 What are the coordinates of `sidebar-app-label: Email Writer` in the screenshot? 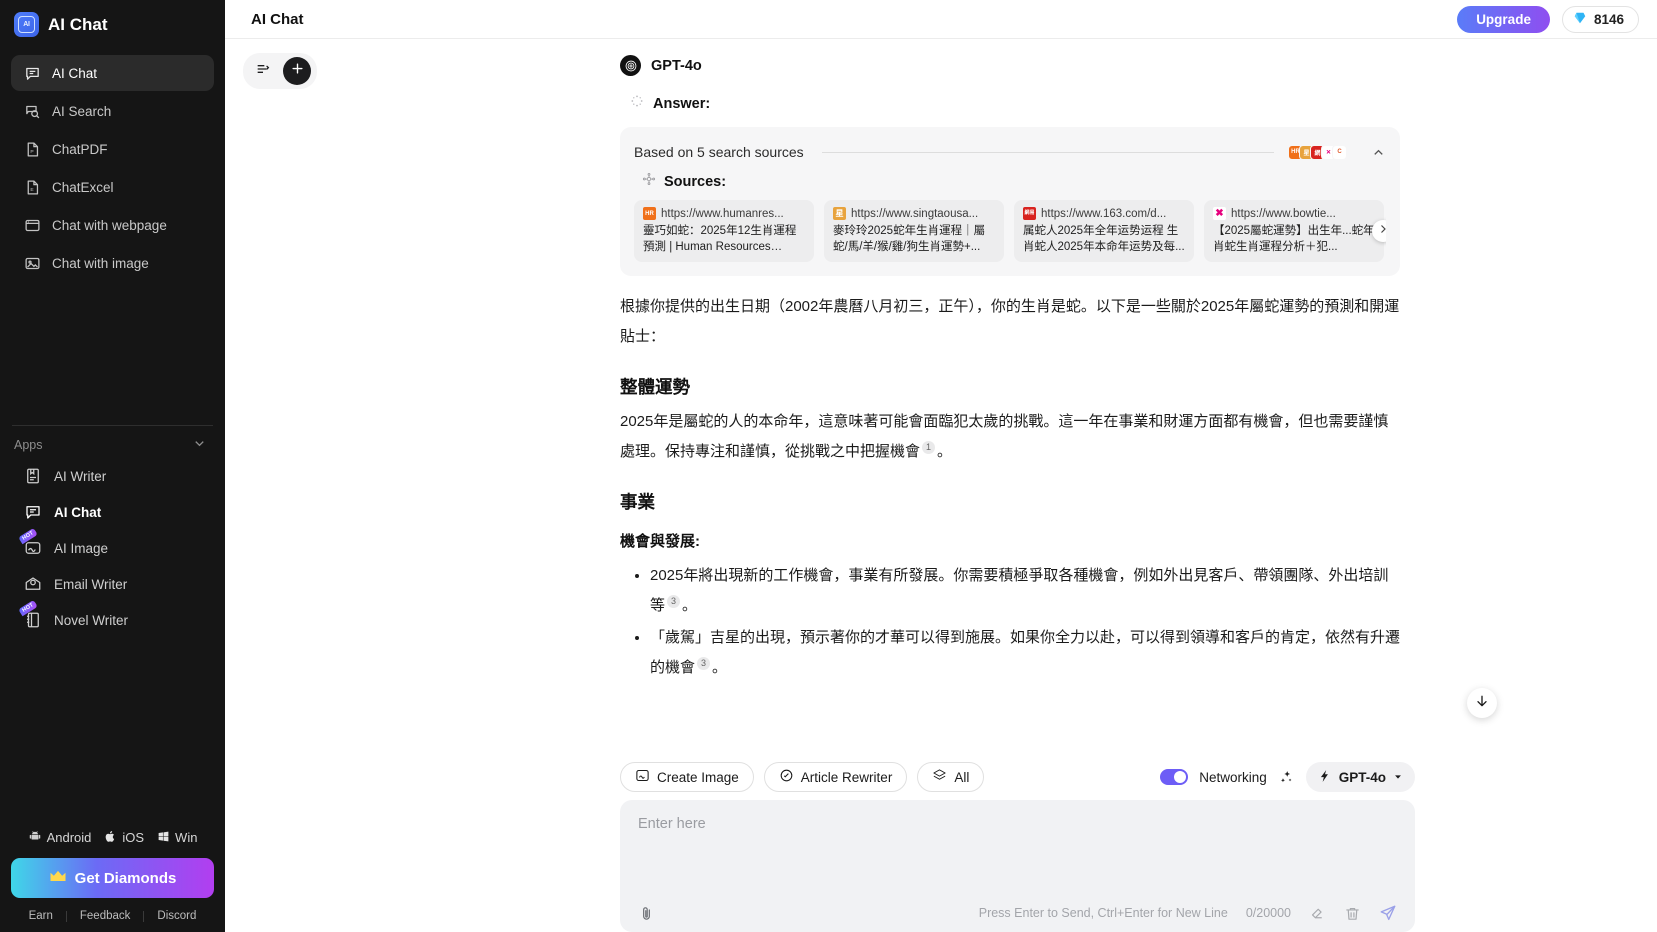 It's located at (91, 584).